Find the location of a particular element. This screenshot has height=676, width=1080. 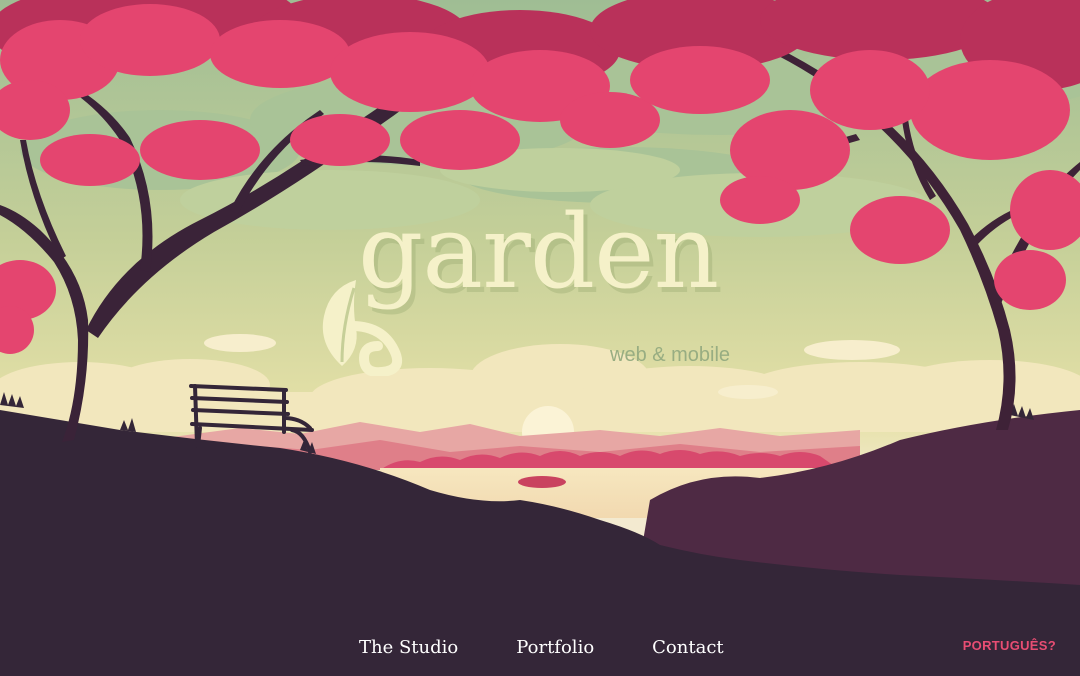

brand-logo: garden web & mobile is located at coordinates (532, 291).